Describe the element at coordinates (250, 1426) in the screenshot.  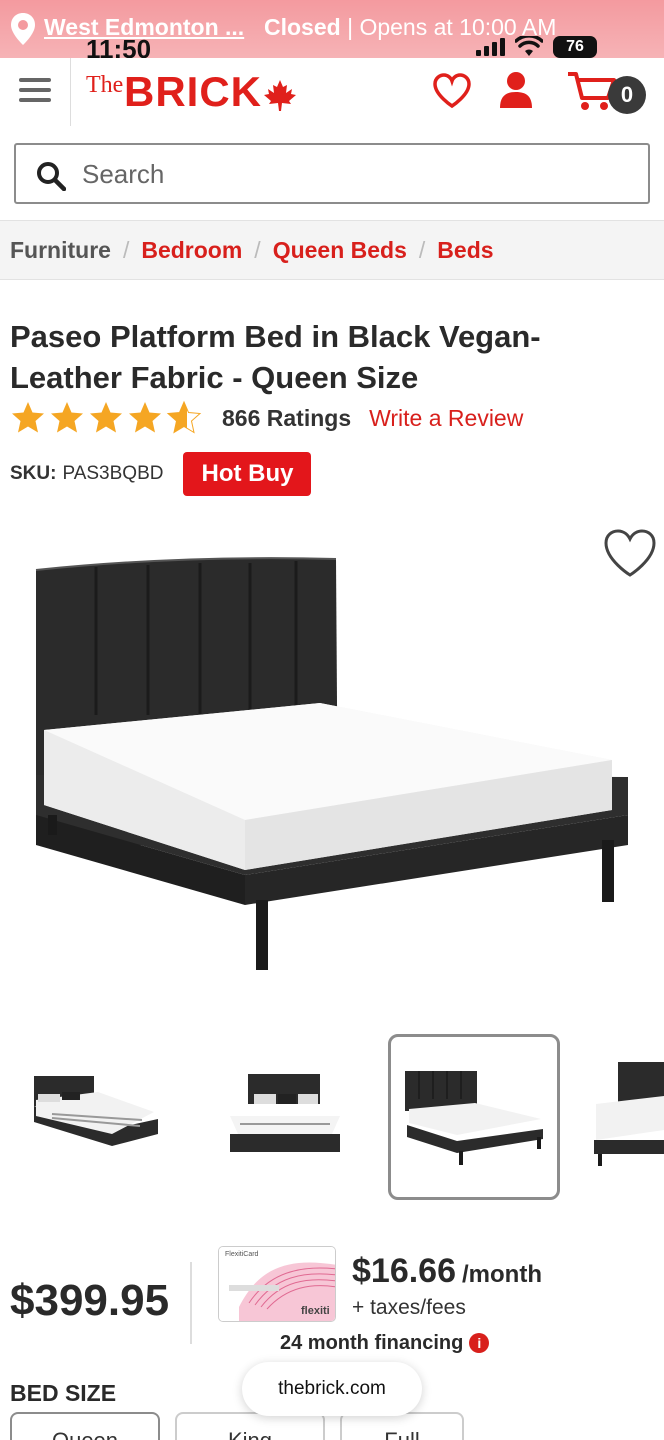
I see `size-option-king: King` at that location.